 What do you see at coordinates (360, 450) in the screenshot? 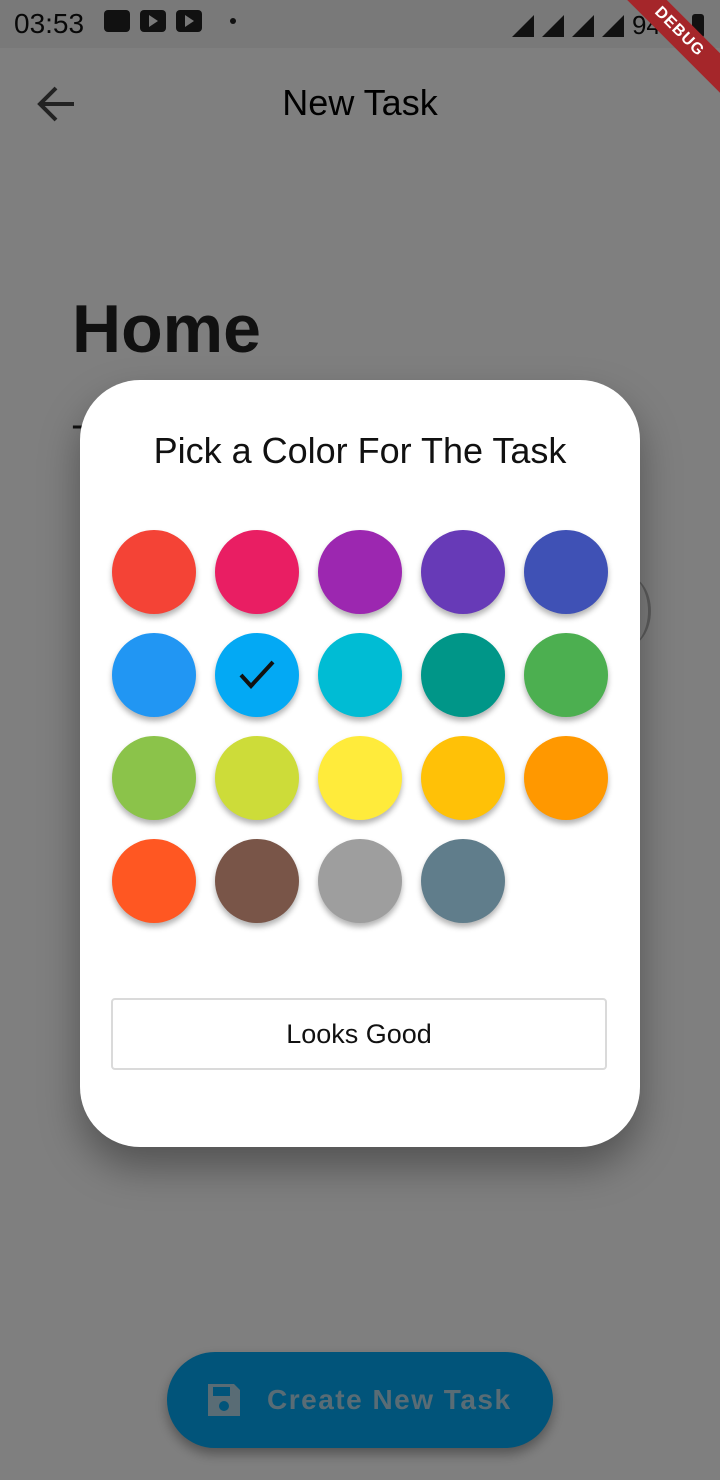
I see `dialog-title: Pick a Color For The Task` at bounding box center [360, 450].